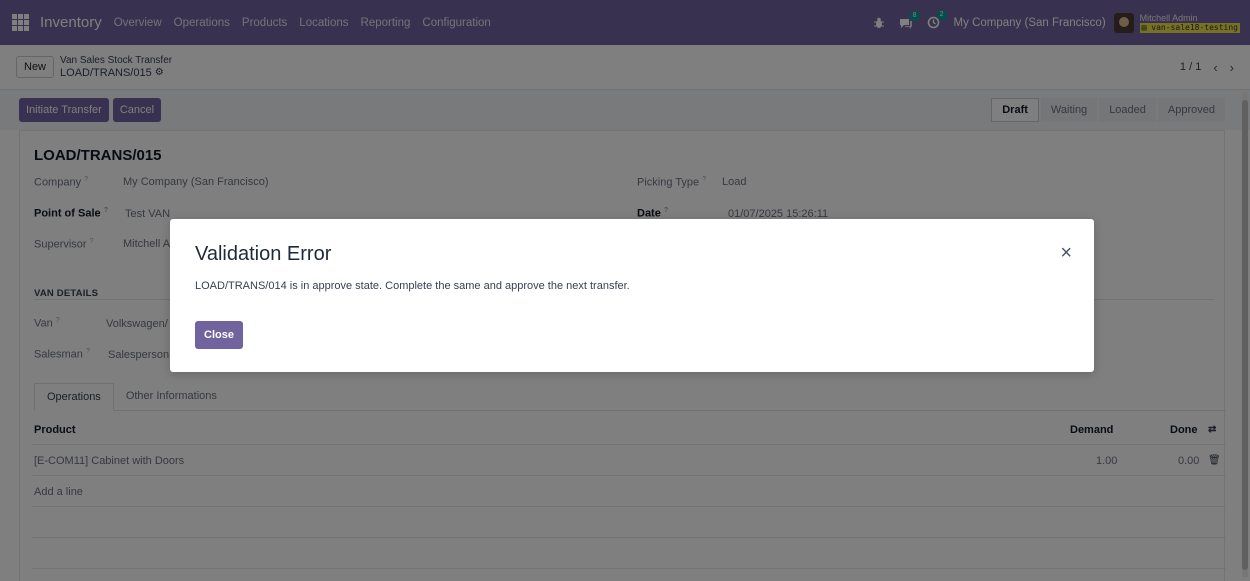  I want to click on dialog-title: Validation Error, so click(263, 254).